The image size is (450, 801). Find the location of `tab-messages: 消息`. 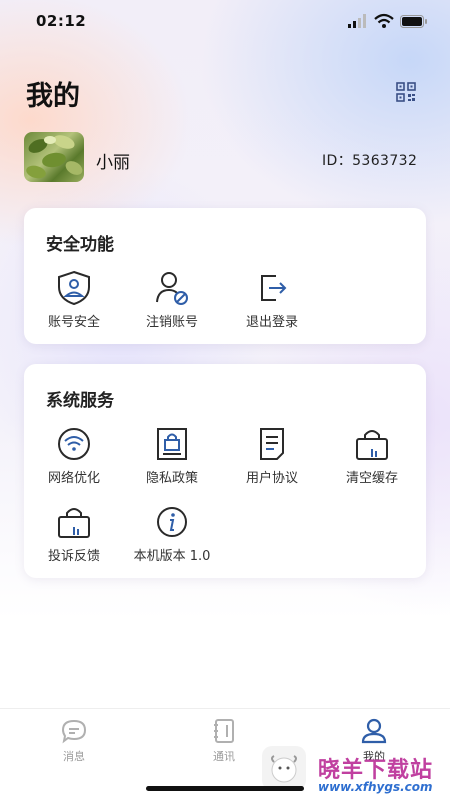

tab-messages: 消息 is located at coordinates (74, 740).